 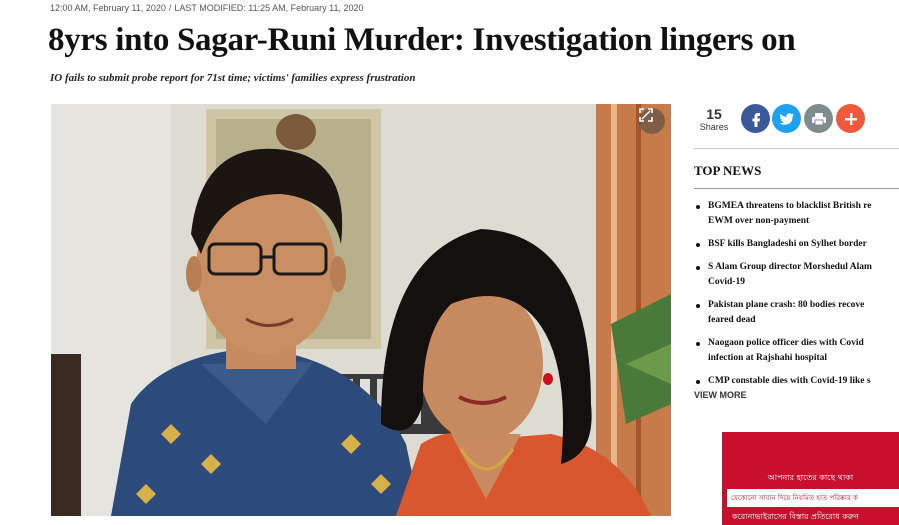 I want to click on ad-text-line: আপনার হাতের কাছে থাকা, so click(x=810, y=477).